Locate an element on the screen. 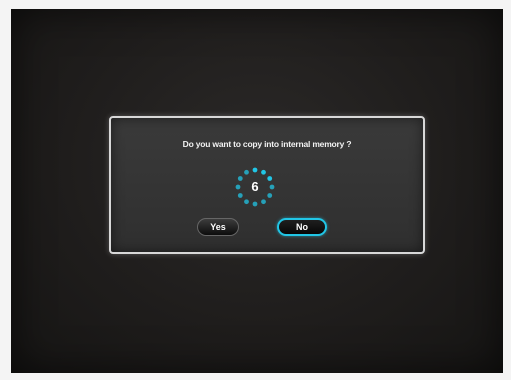  countdown-value: 6 is located at coordinates (255, 186).